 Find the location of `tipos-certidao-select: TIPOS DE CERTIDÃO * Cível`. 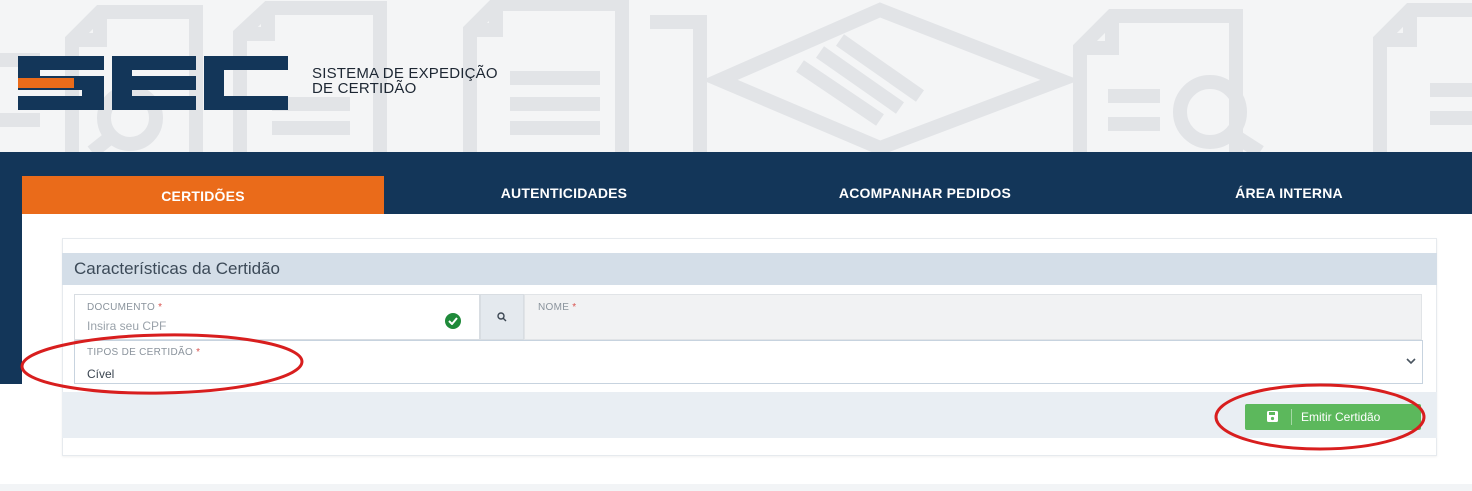

tipos-certidao-select: TIPOS DE CERTIDÃO * Cível is located at coordinates (748, 362).